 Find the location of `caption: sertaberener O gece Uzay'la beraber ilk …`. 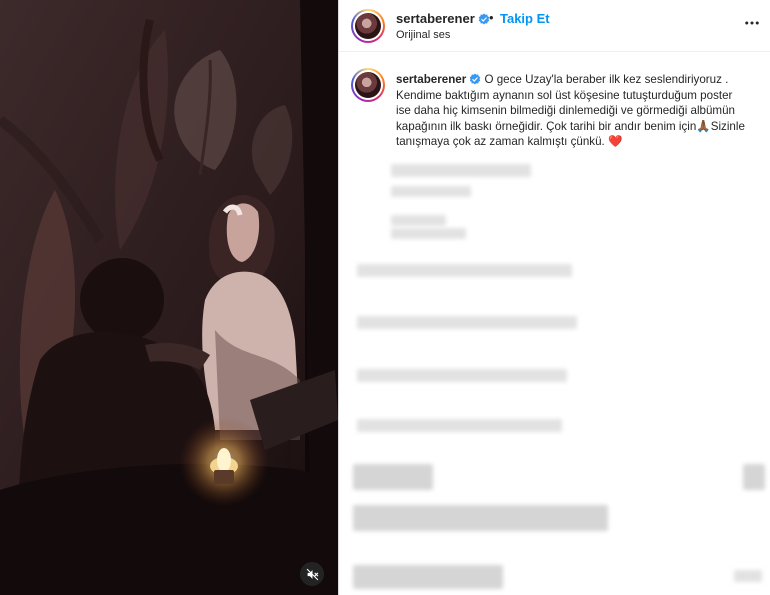

caption: sertaberener O gece Uzay'la beraber ilk … is located at coordinates (572, 111).